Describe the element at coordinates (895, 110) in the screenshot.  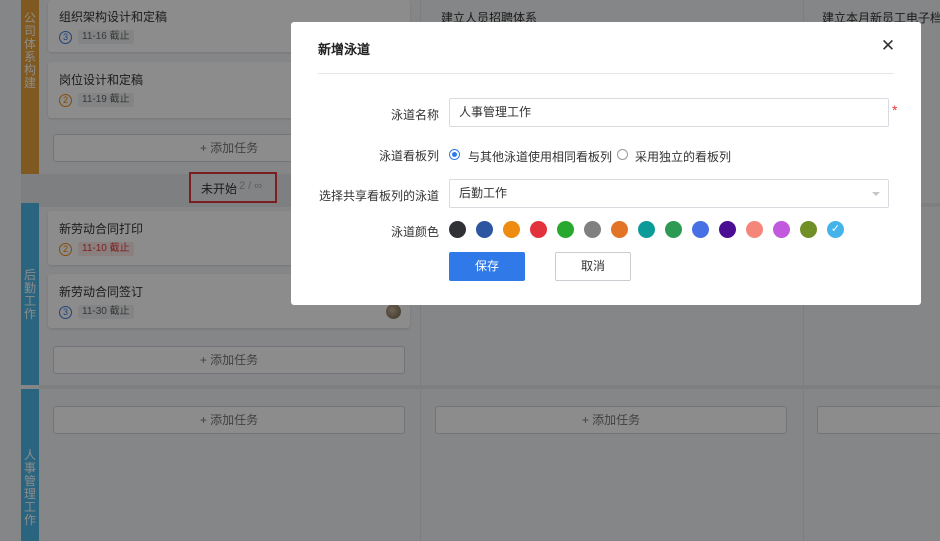
I see `required-mark: *` at that location.